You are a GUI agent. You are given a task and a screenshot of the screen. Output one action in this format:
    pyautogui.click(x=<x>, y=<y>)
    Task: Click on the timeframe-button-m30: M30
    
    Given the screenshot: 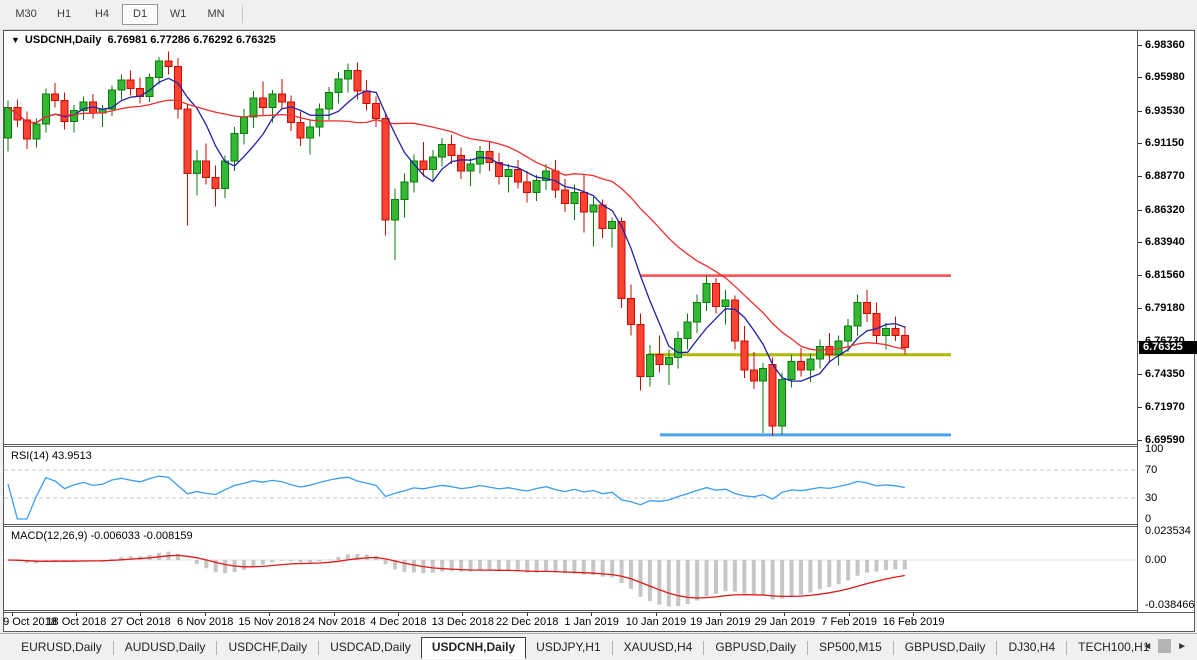 What is the action you would take?
    pyautogui.click(x=26, y=14)
    